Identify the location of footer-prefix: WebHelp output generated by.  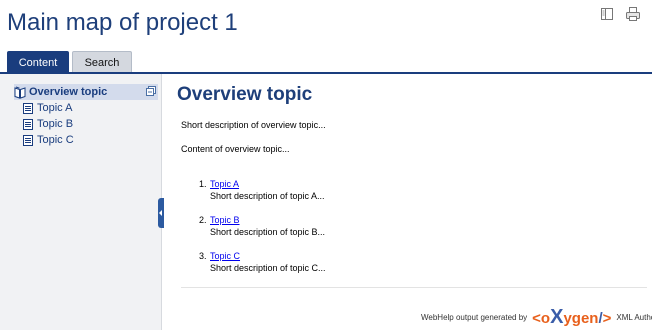
(474, 317).